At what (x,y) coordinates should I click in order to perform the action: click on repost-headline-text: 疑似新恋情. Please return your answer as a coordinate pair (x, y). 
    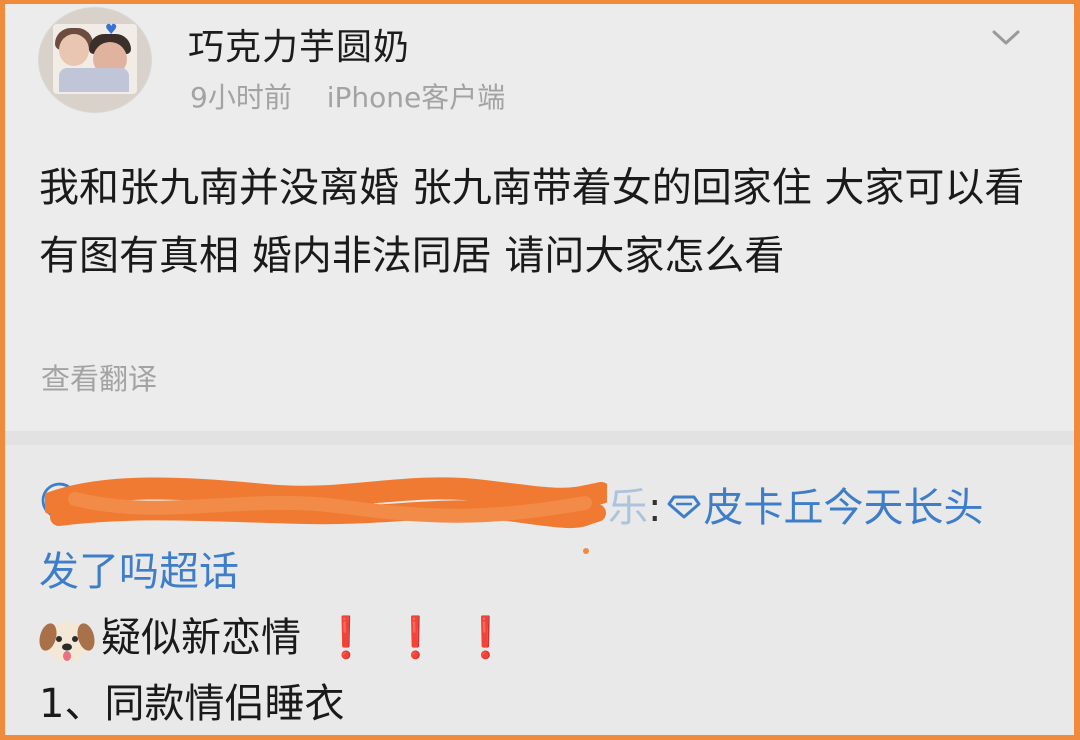
    Looking at the image, I should click on (201, 638).